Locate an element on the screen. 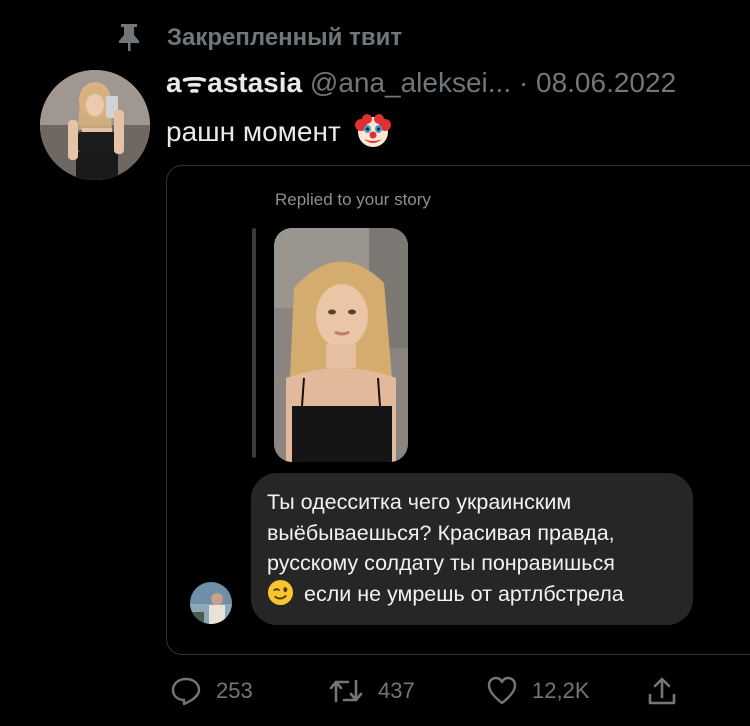  reply-button: 253 is located at coordinates (211, 691).